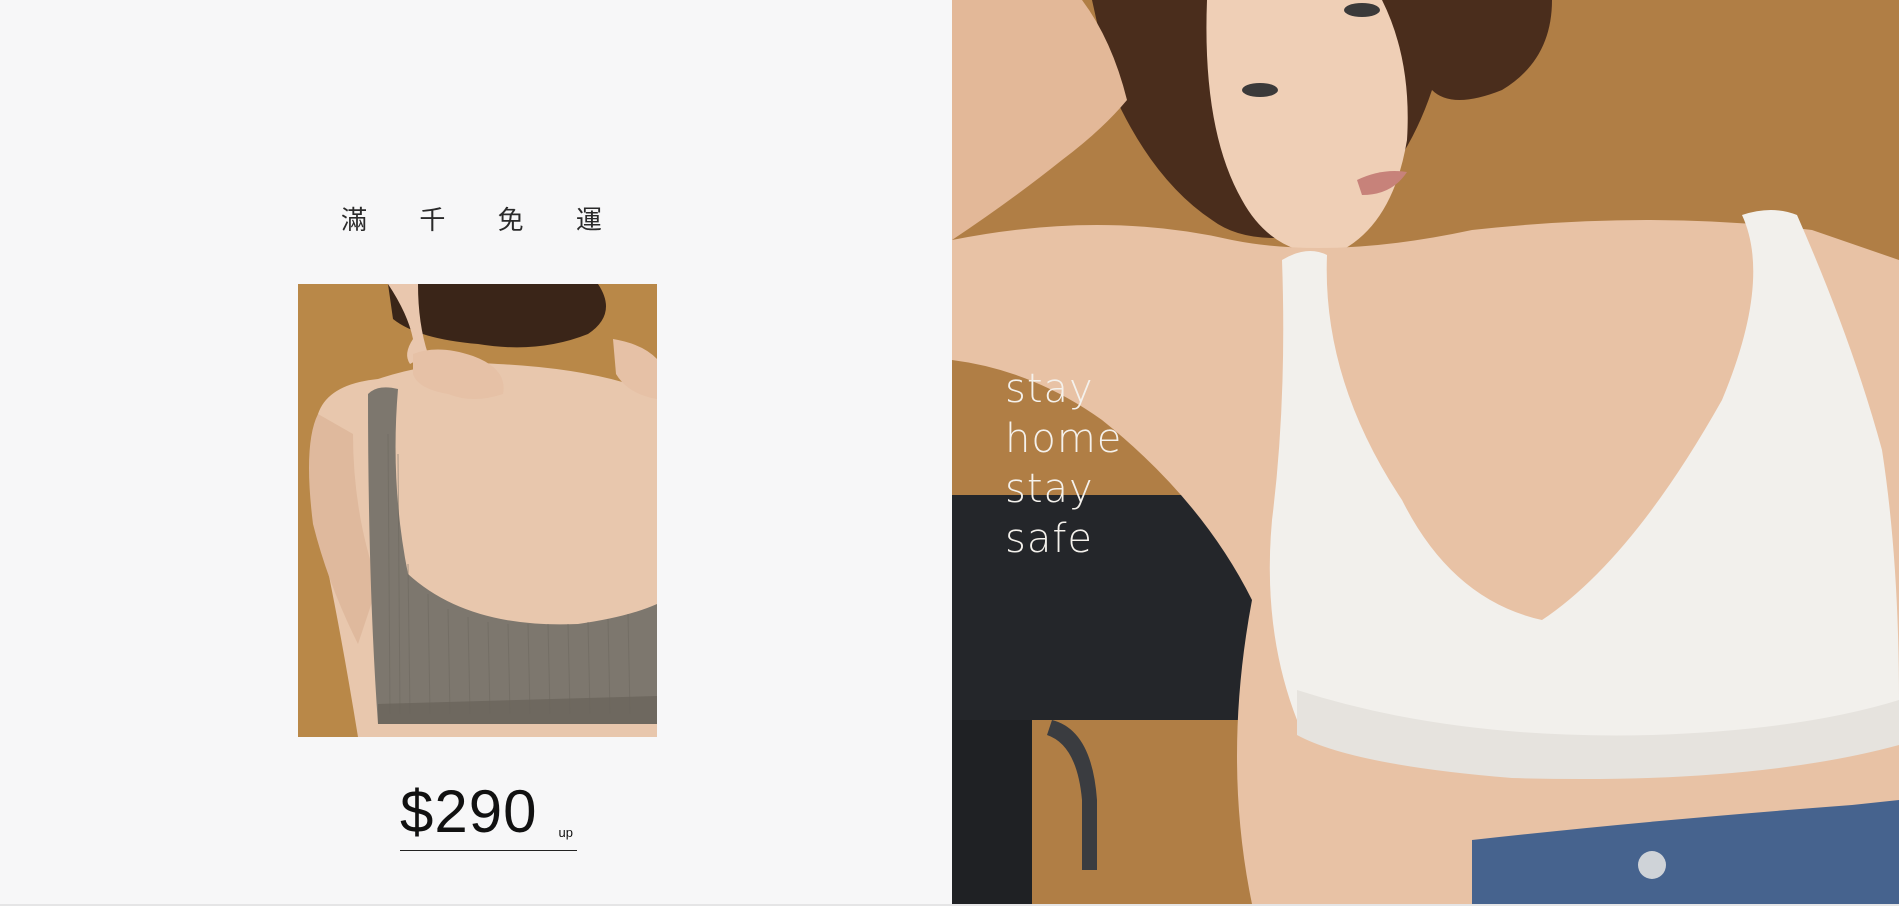 The height and width of the screenshot is (906, 1899). What do you see at coordinates (1049, 539) in the screenshot?
I see `slogan-line: safe` at bounding box center [1049, 539].